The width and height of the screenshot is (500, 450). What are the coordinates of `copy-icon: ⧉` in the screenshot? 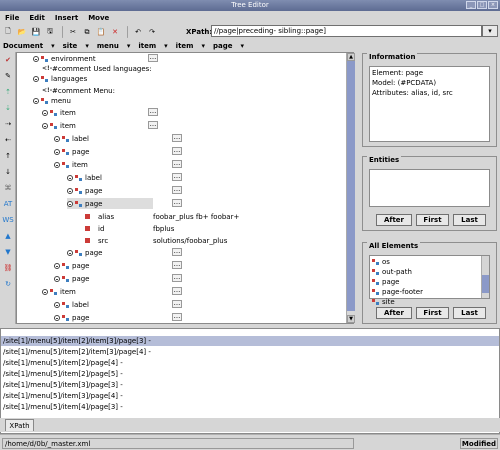 It's located at (87, 32).